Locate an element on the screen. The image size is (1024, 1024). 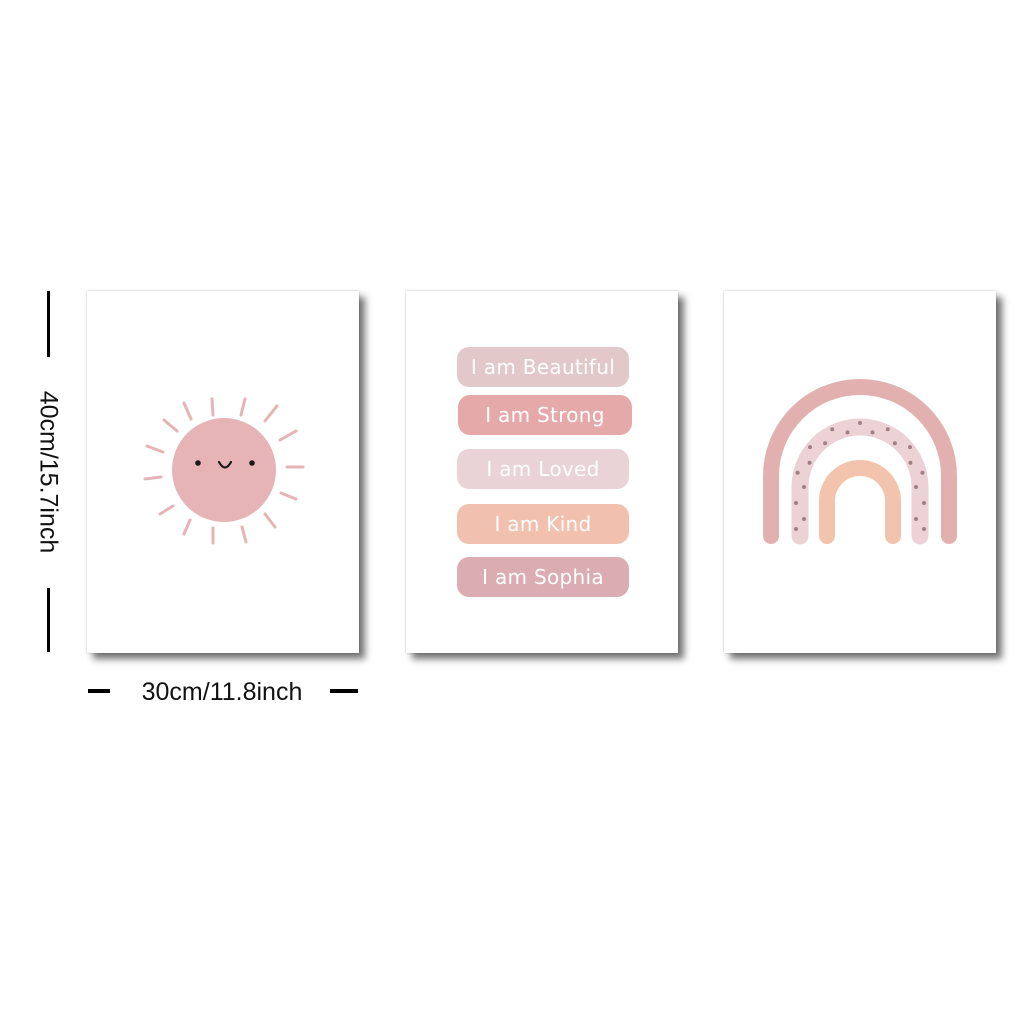
affirmation-text: I am Beautiful is located at coordinates (543, 367).